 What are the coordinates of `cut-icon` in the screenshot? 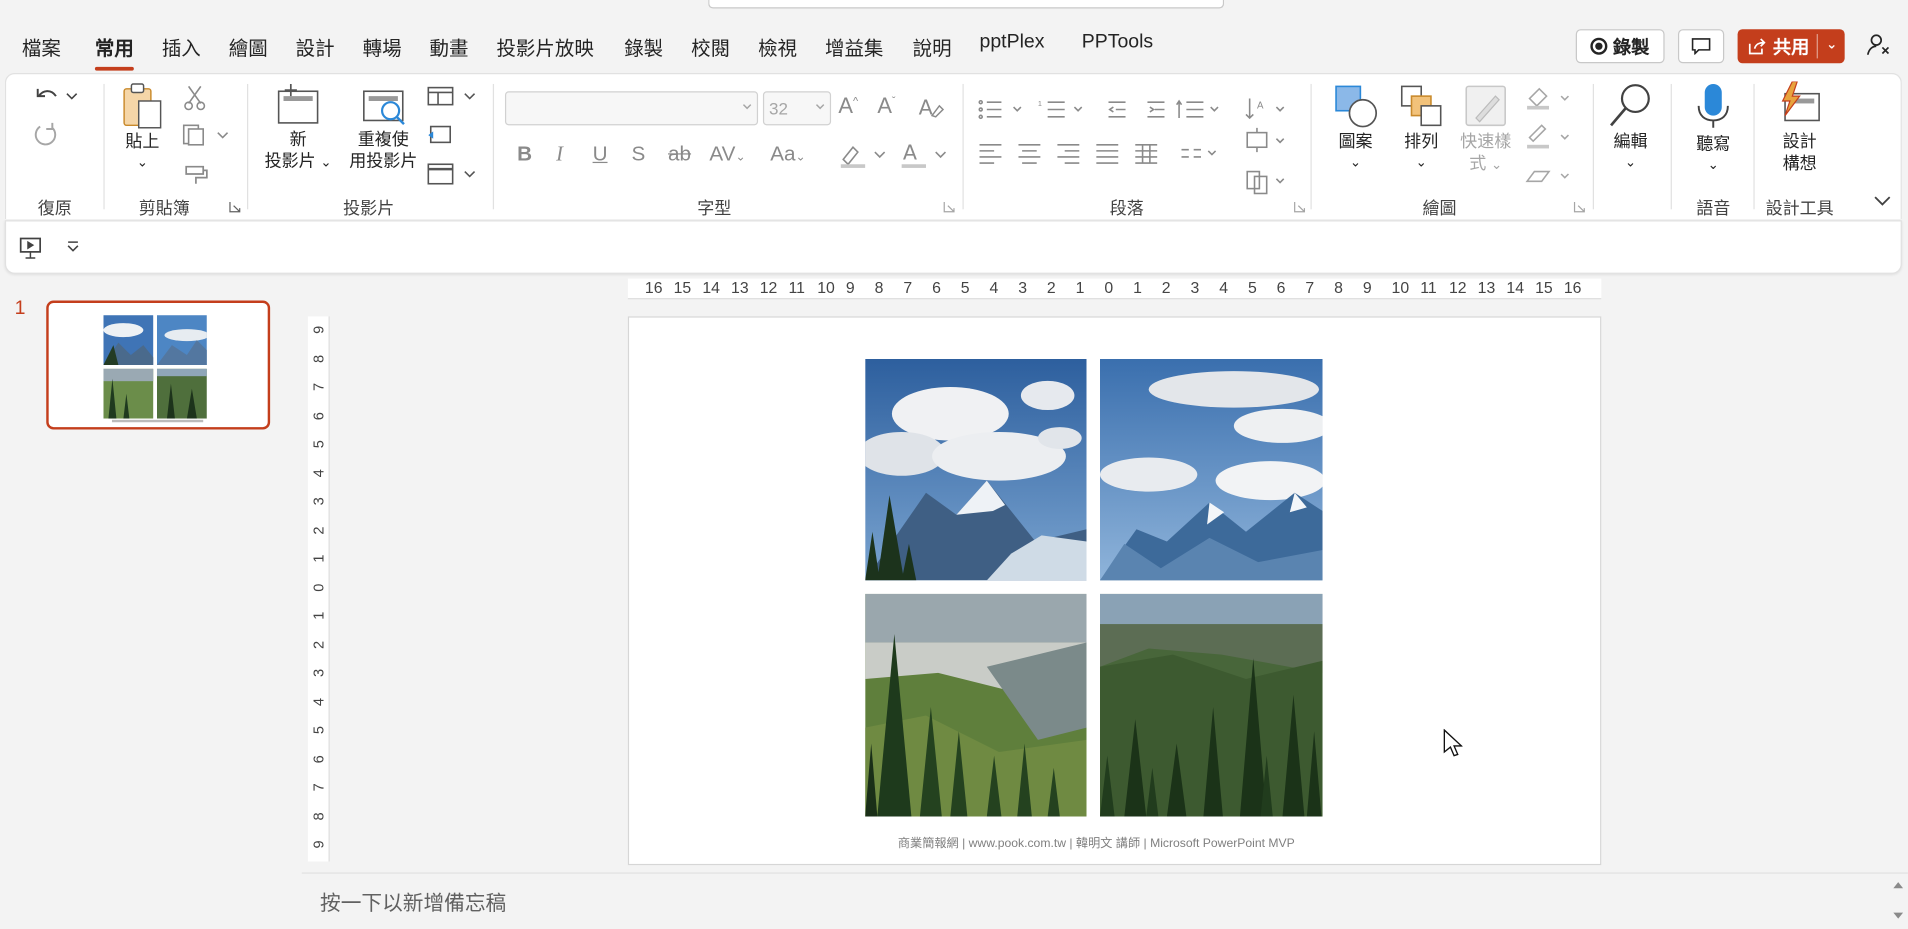 It's located at (195, 97).